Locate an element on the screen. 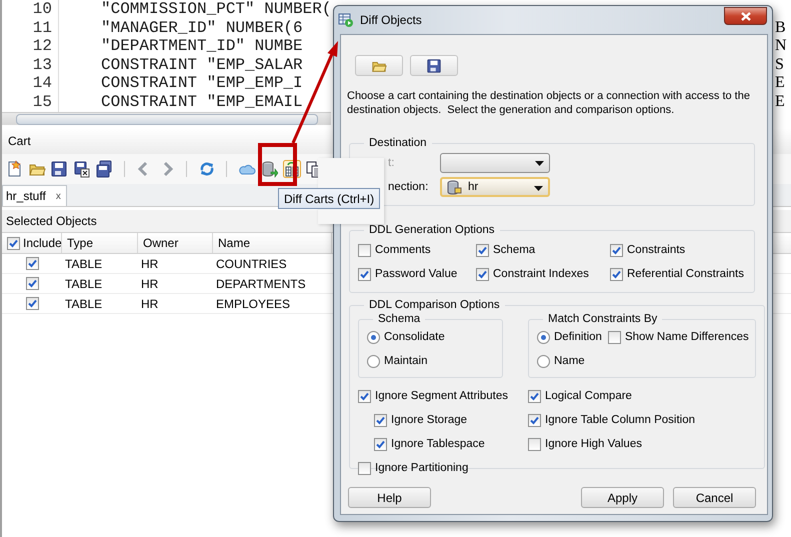 This screenshot has width=791, height=537. checkbox-label: Ignore High Values is located at coordinates (593, 444).